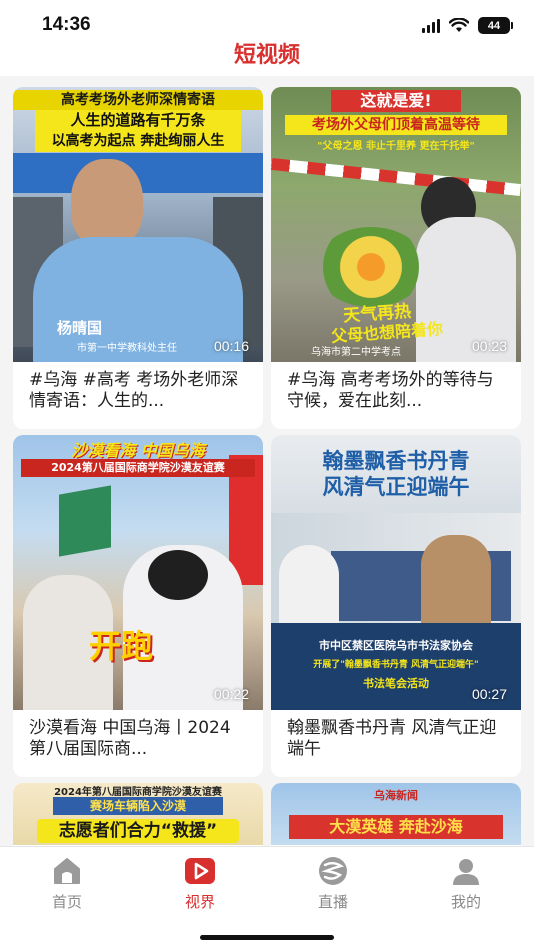  I want to click on banner-line: 大漠英雄 奔赴沙海, so click(396, 827).